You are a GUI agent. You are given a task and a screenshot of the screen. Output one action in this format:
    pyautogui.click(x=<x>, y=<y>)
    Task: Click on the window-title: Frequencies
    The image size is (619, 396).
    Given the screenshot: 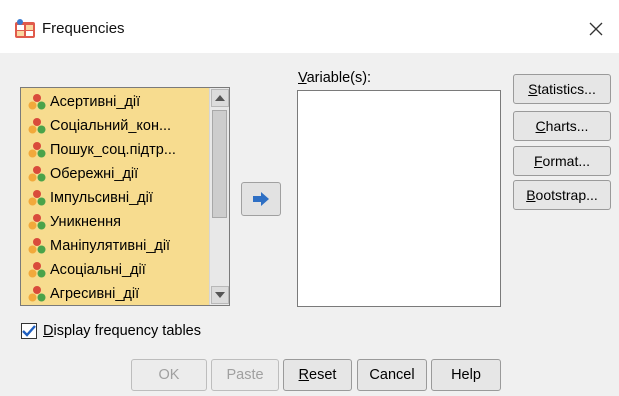 What is the action you would take?
    pyautogui.click(x=83, y=28)
    